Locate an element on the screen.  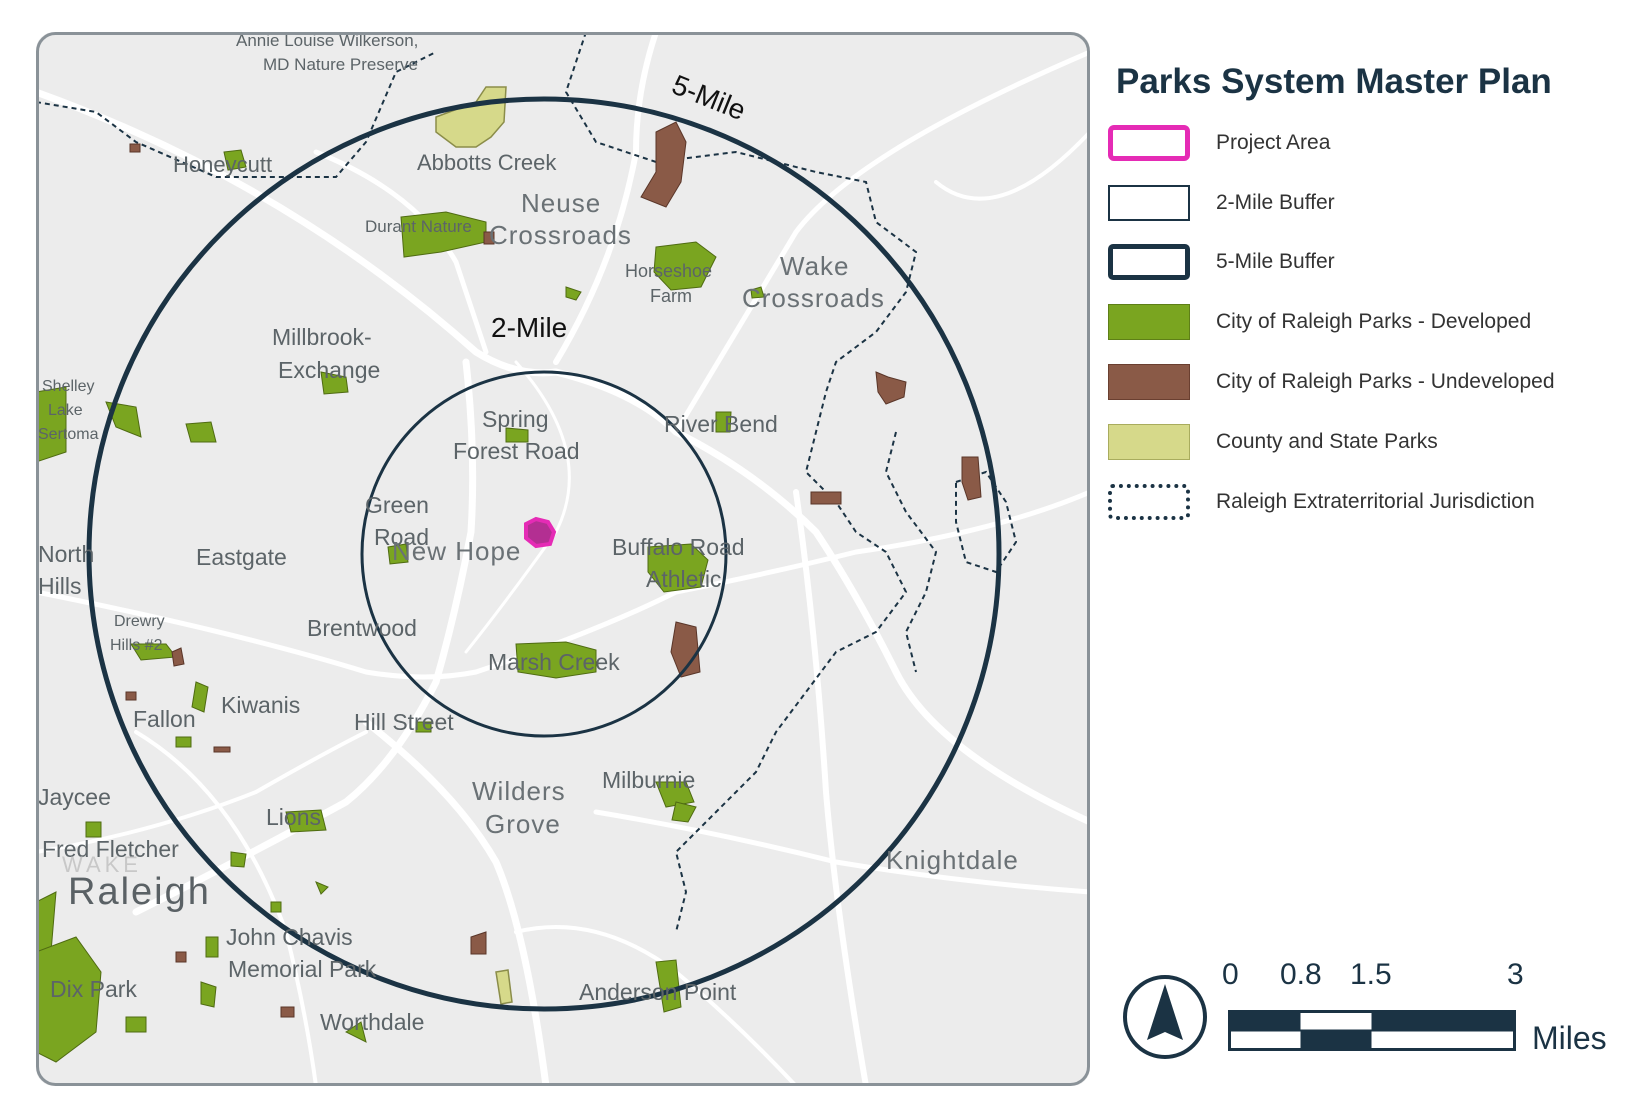
legend-item-project-area: Project Area is located at coordinates (1368, 147).